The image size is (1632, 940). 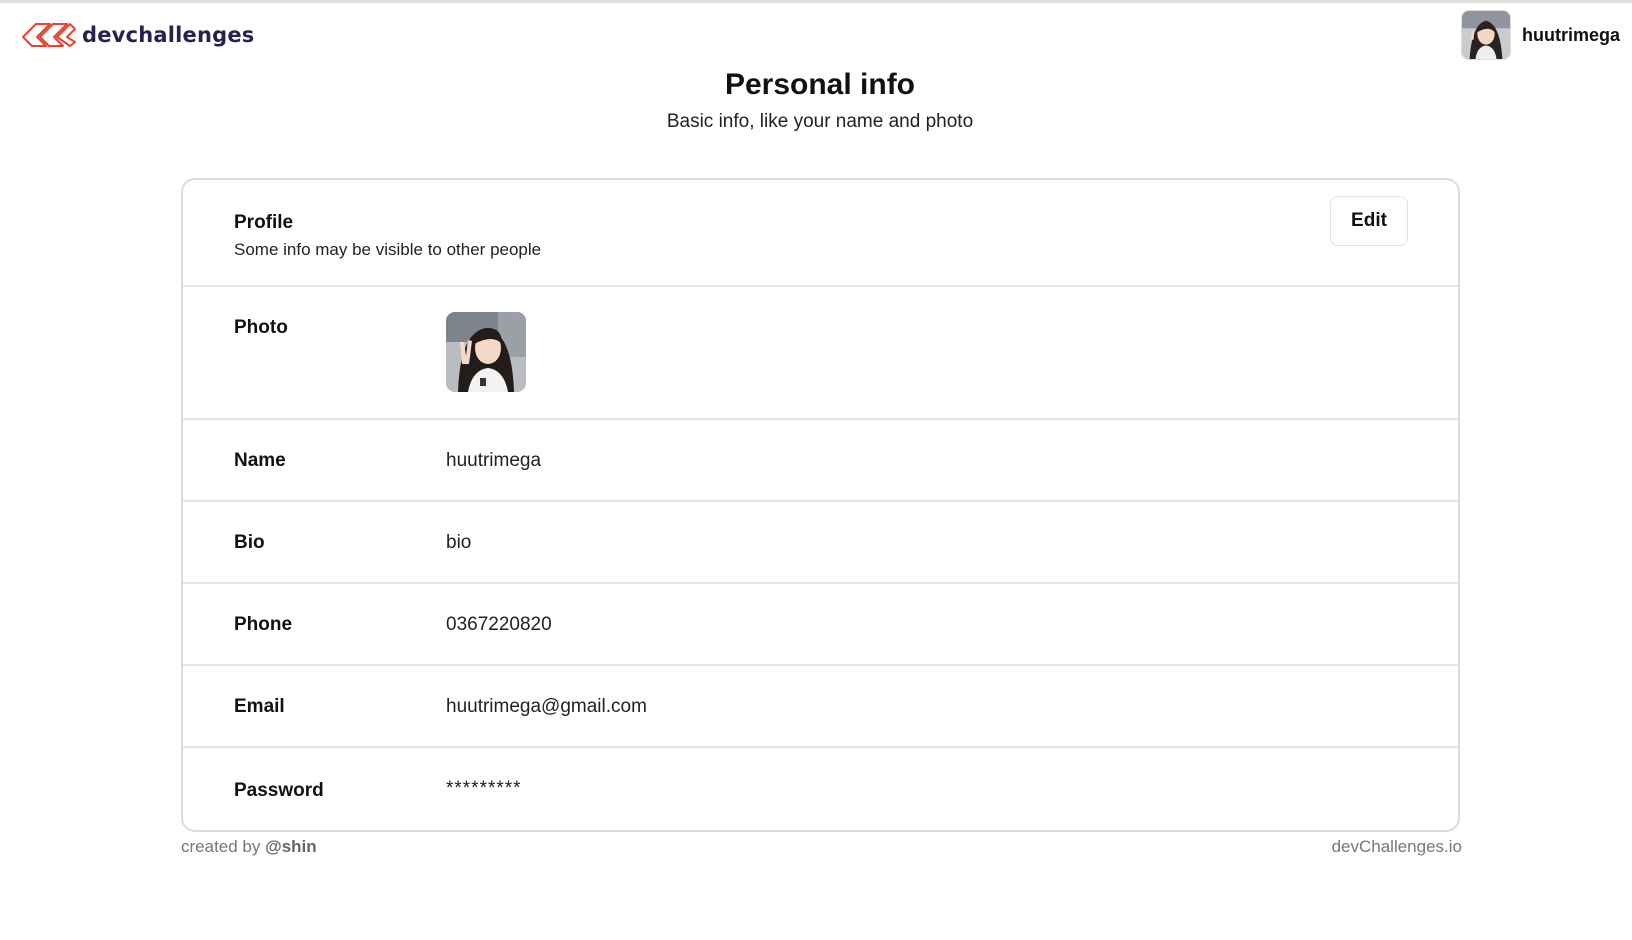 I want to click on bio-label: Bio, so click(x=249, y=542).